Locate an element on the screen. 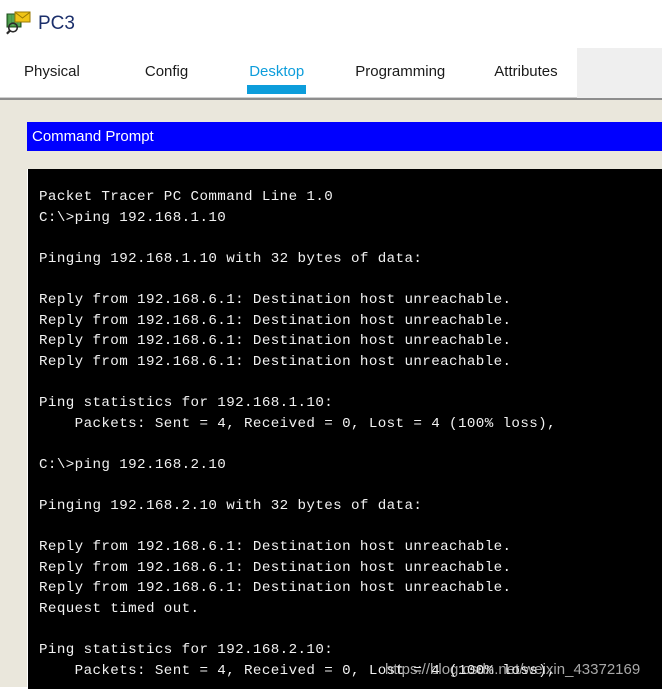 The height and width of the screenshot is (689, 662). tab-programming: Programming is located at coordinates (400, 73).